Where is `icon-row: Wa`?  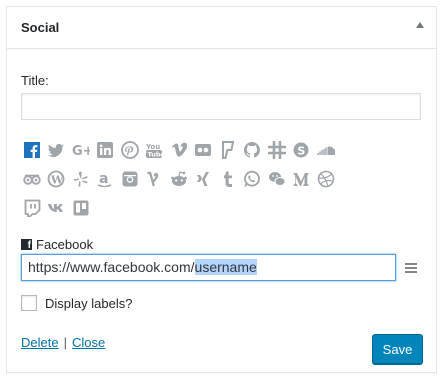
icon-row: Wa is located at coordinates (222, 179).